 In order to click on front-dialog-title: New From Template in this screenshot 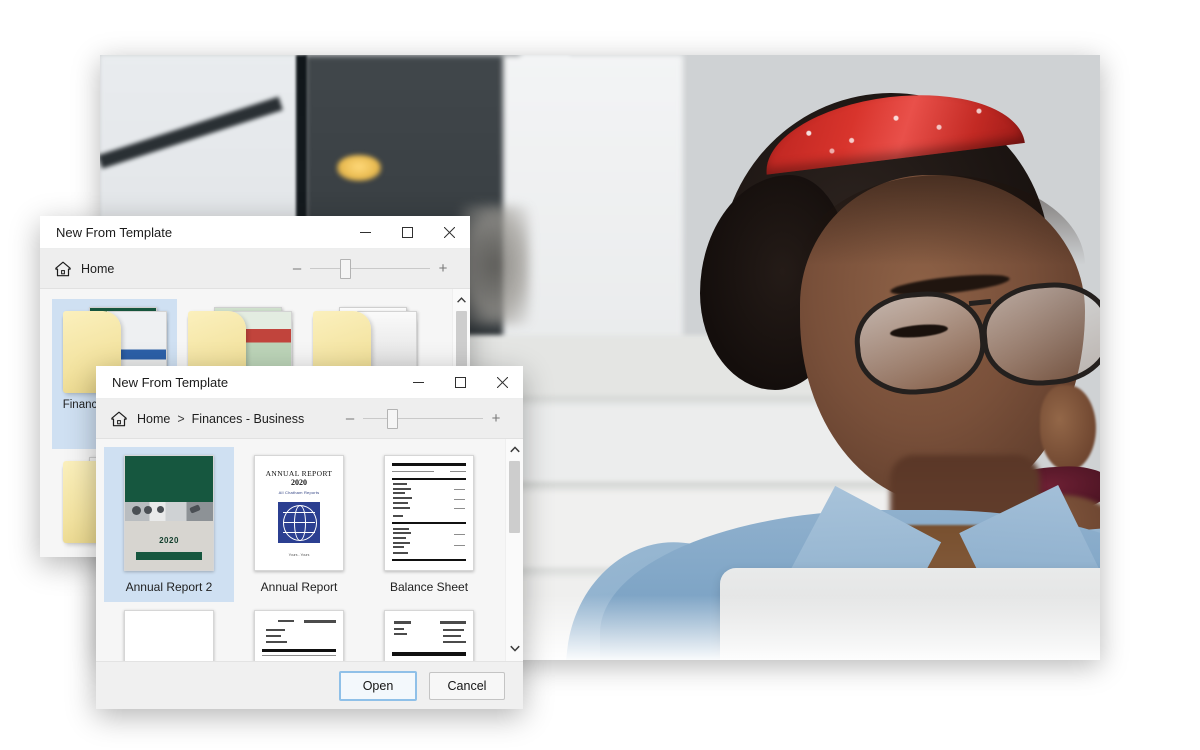, I will do `click(170, 382)`.